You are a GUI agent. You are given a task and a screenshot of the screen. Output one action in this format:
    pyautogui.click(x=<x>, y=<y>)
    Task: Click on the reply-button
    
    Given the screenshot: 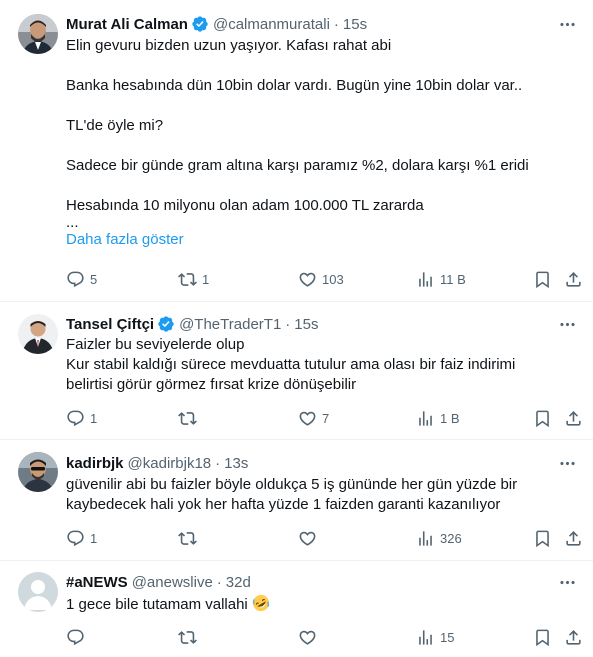 What is the action you would take?
    pyautogui.click(x=78, y=637)
    